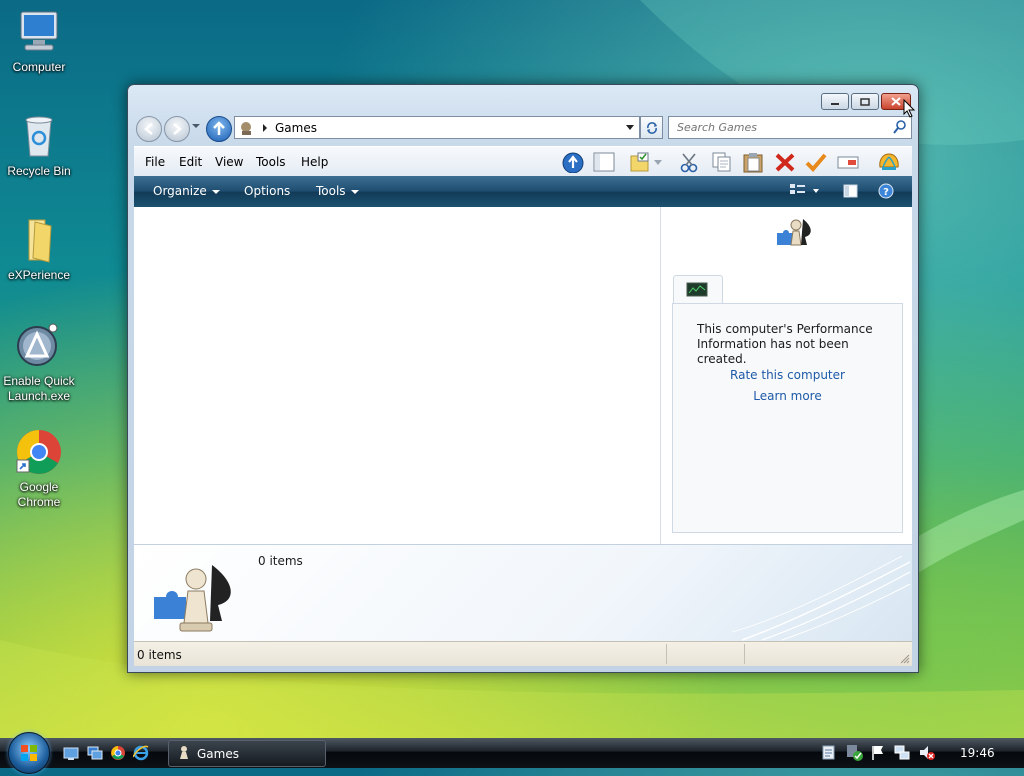  Describe the element at coordinates (905, 659) in the screenshot. I see `resize-grip-icon` at that location.